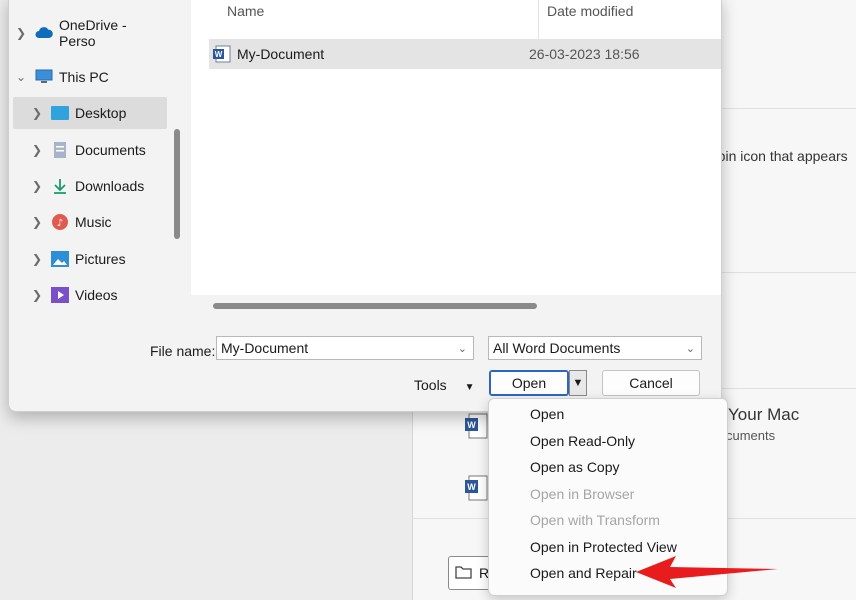 The width and height of the screenshot is (856, 600). What do you see at coordinates (110, 150) in the screenshot?
I see `nav-item-label: Documents` at bounding box center [110, 150].